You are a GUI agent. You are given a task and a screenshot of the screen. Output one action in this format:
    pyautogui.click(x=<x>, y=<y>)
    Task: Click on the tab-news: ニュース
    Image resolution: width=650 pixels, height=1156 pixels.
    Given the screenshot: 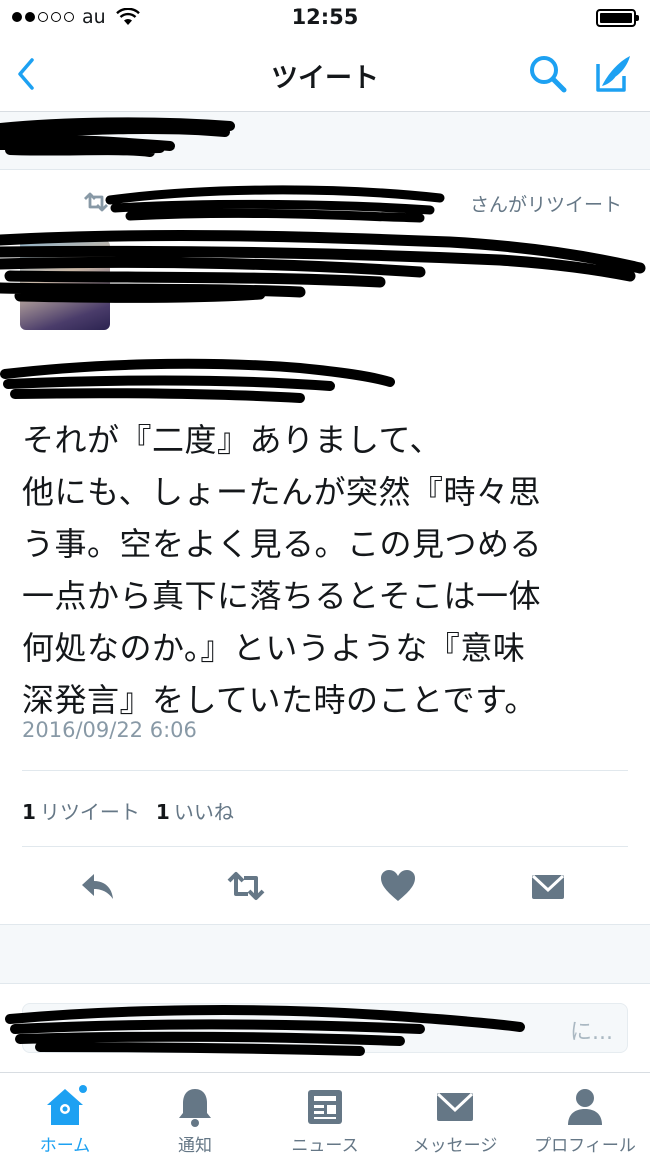 What is the action you would take?
    pyautogui.click(x=325, y=1118)
    